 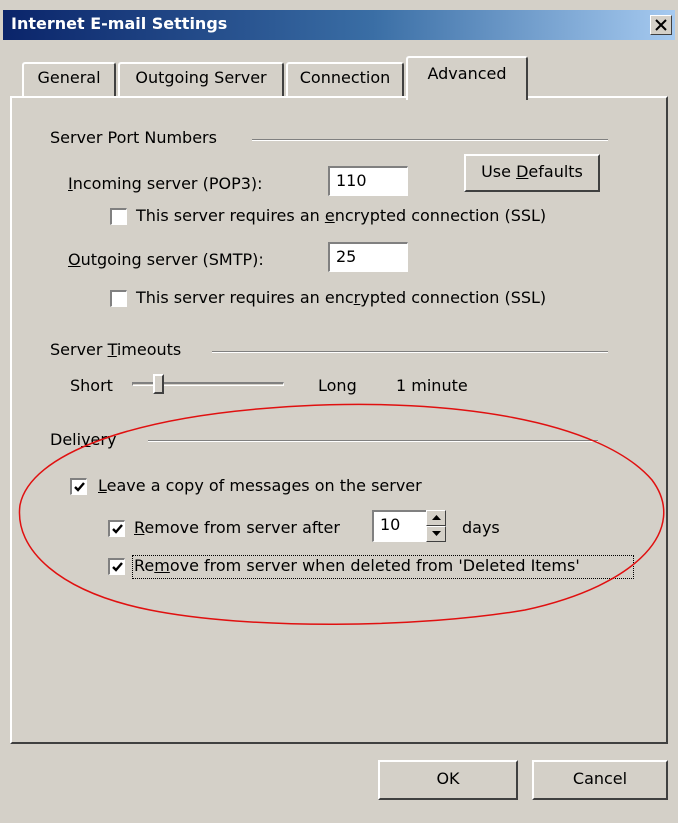 What do you see at coordinates (351, 180) in the screenshot?
I see `incoming-port-value: 110` at bounding box center [351, 180].